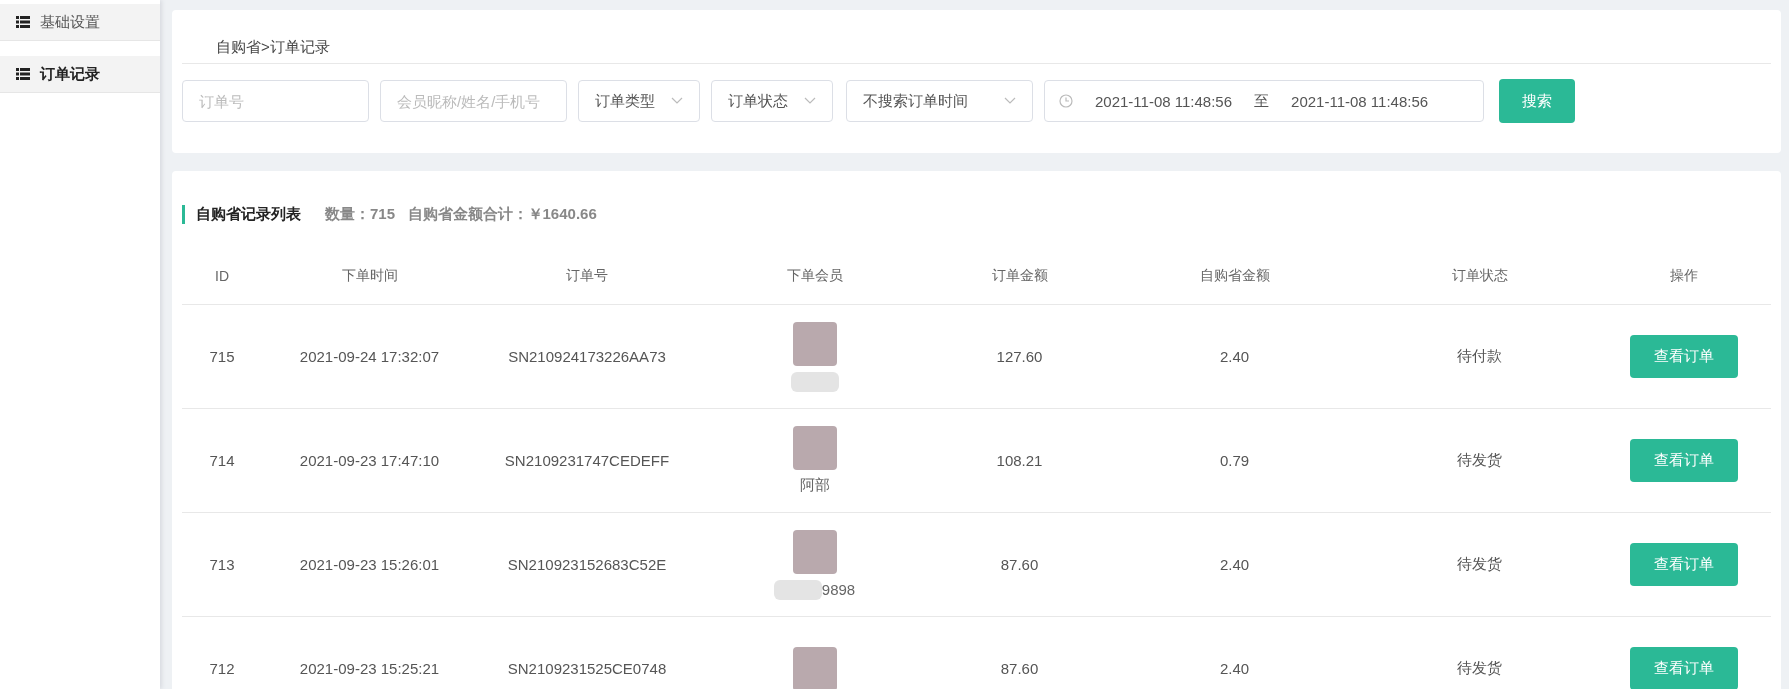  I want to click on table-cell-text: SN2109231525CE0748, so click(587, 668).